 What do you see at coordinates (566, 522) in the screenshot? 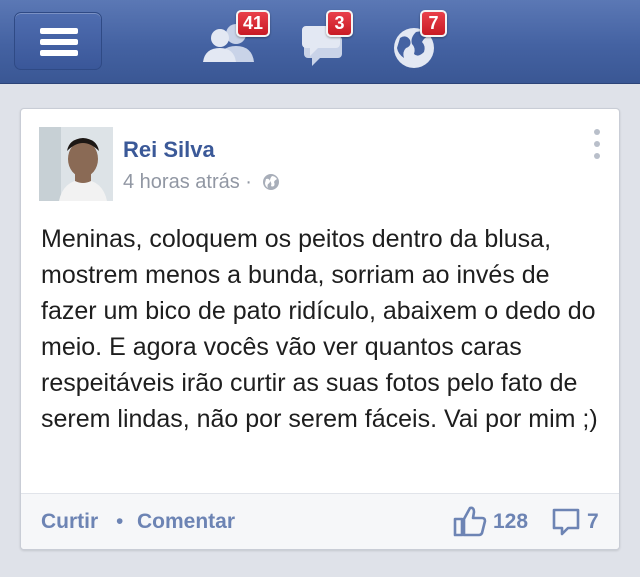
I see `comment-icon` at bounding box center [566, 522].